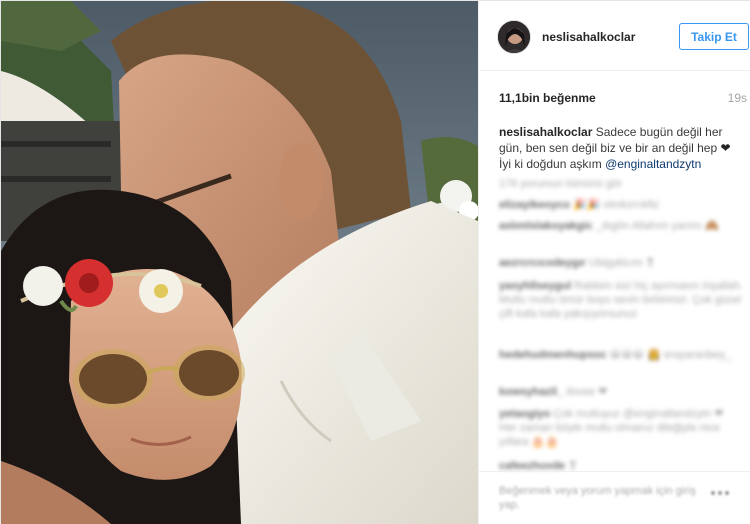  I want to click on comment-text: 😀😀😀 👸 erayaranbey_, so click(670, 355).